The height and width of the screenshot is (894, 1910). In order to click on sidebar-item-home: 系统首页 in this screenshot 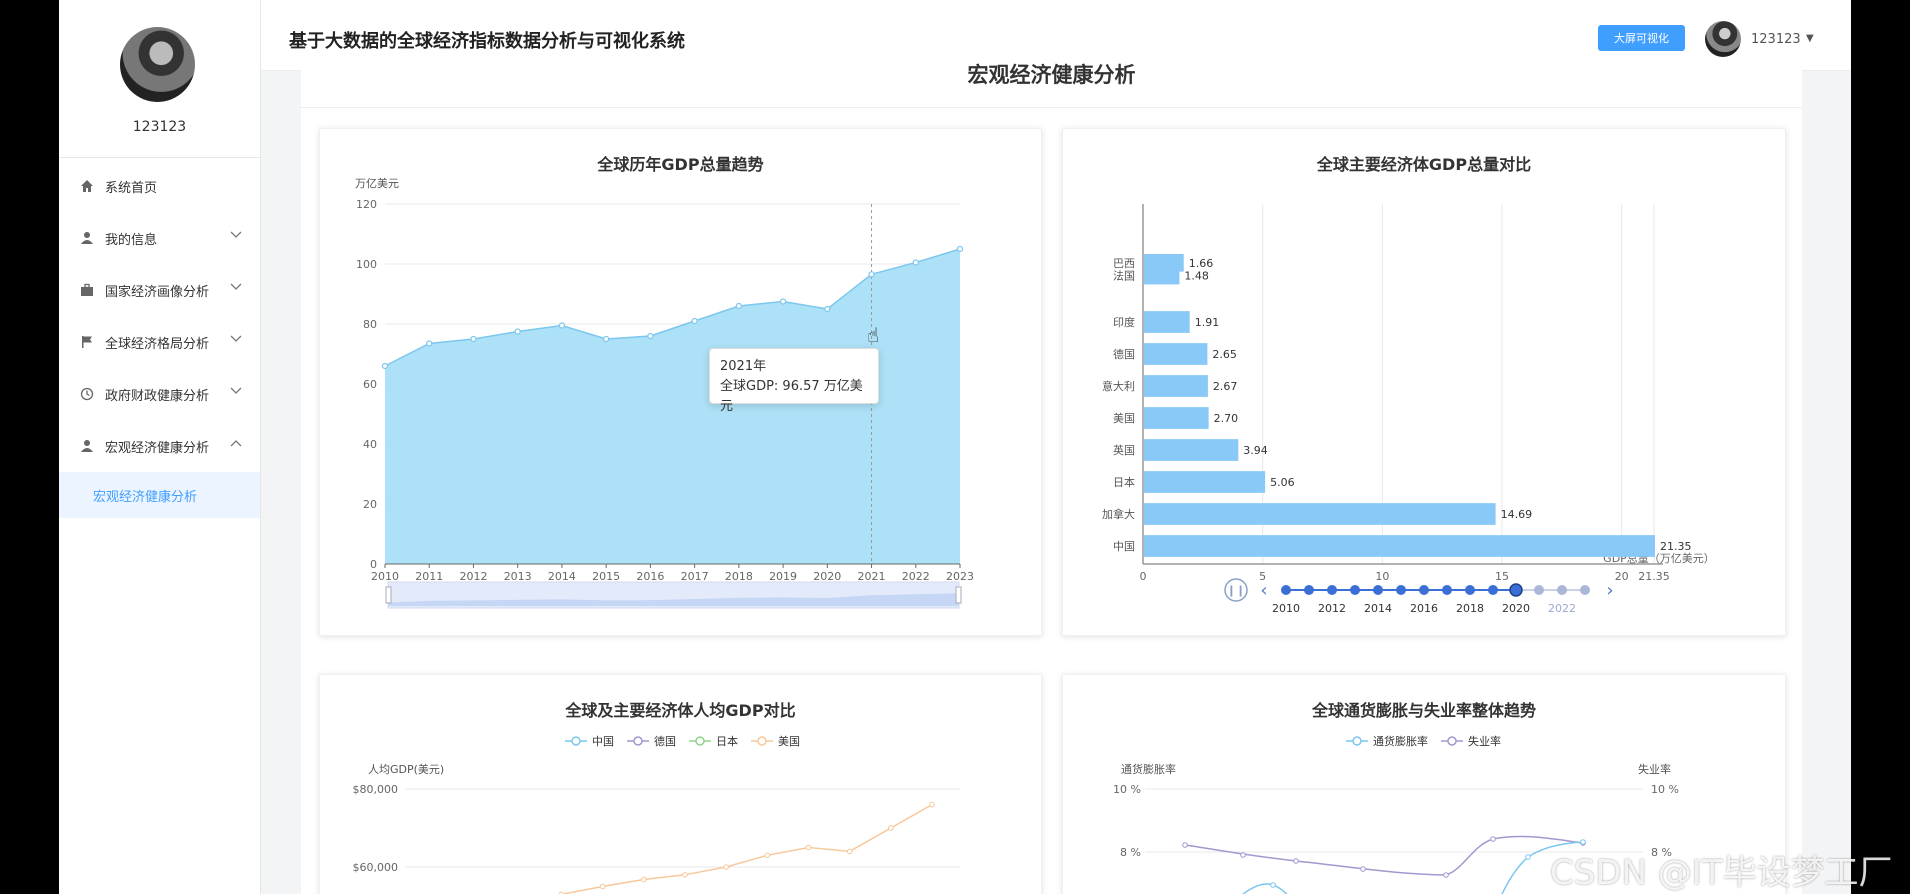, I will do `click(159, 186)`.